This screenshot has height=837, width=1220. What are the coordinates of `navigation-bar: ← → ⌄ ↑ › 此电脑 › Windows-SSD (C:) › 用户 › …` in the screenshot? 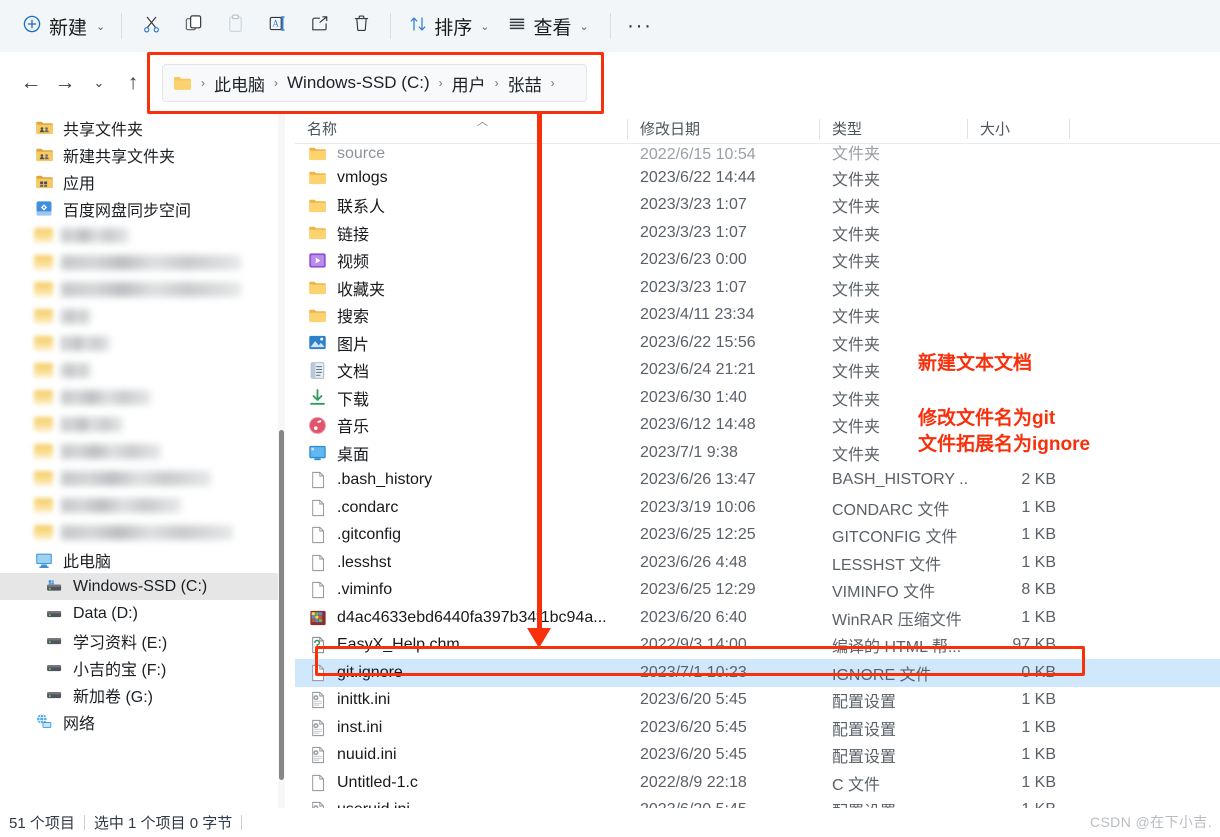 It's located at (610, 83).